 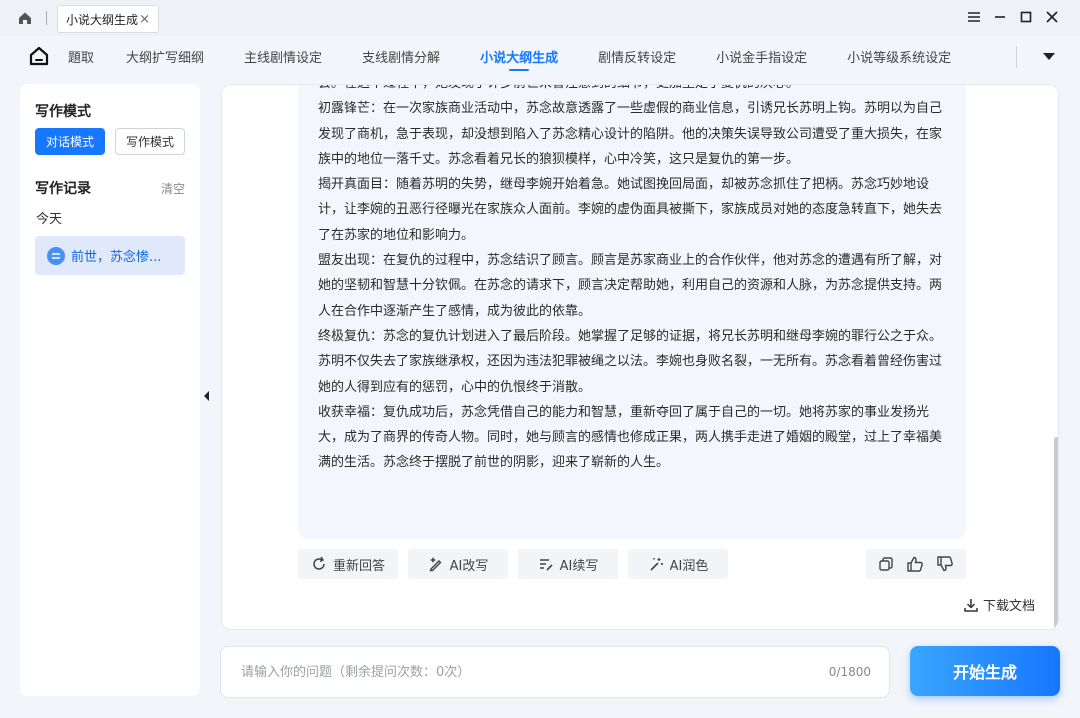 I want to click on ai-polish-button: AI润色, so click(x=678, y=564).